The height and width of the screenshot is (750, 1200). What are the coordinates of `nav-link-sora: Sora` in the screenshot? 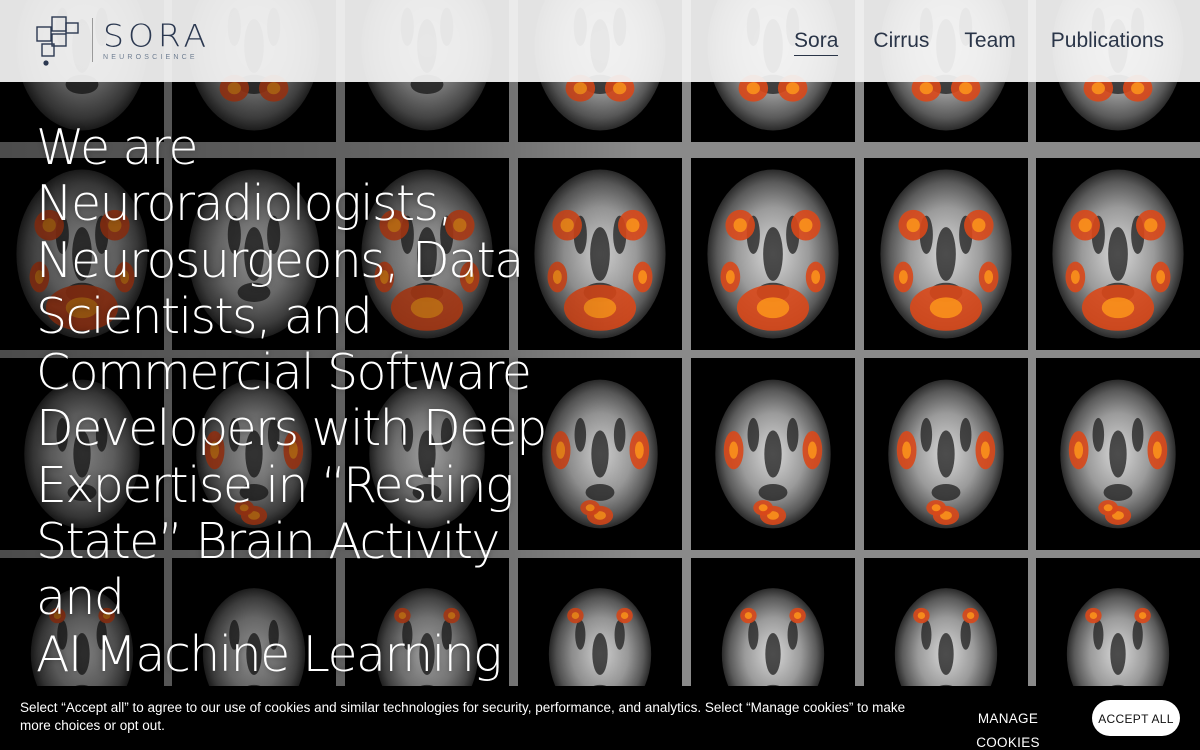 It's located at (816, 42).